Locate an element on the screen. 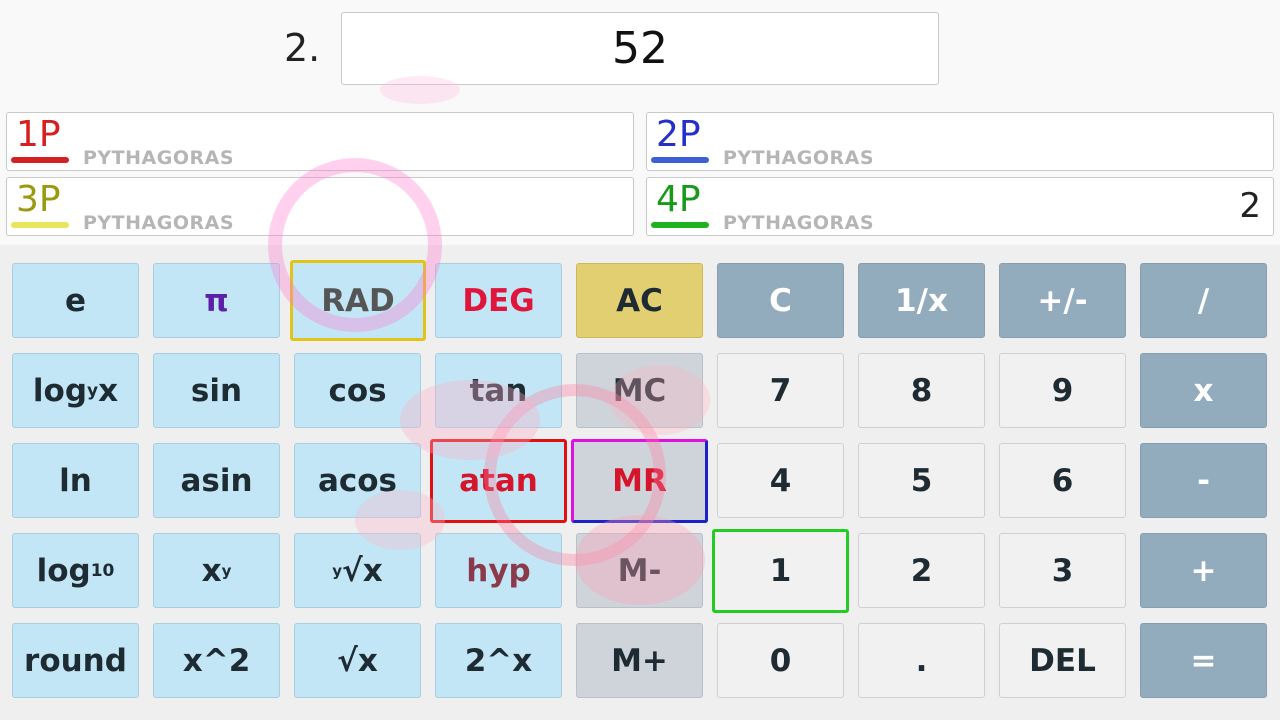  player-4-label: 4P is located at coordinates (678, 199).